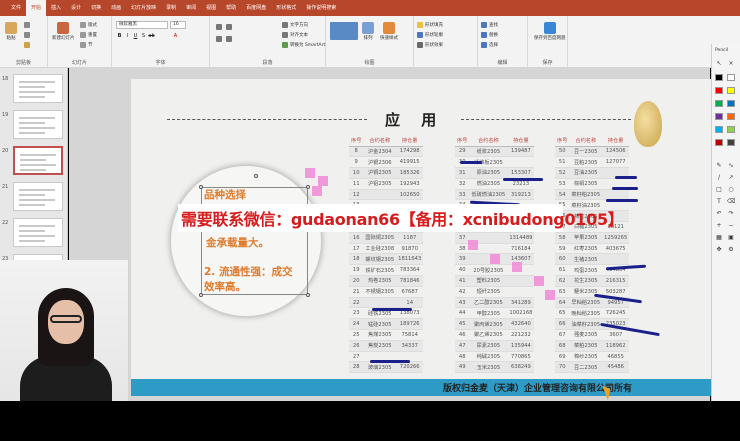 The image size is (740, 441). What do you see at coordinates (303, 45) in the screenshot?
I see `smartart-button: 转换为 SmartArt` at bounding box center [303, 45].